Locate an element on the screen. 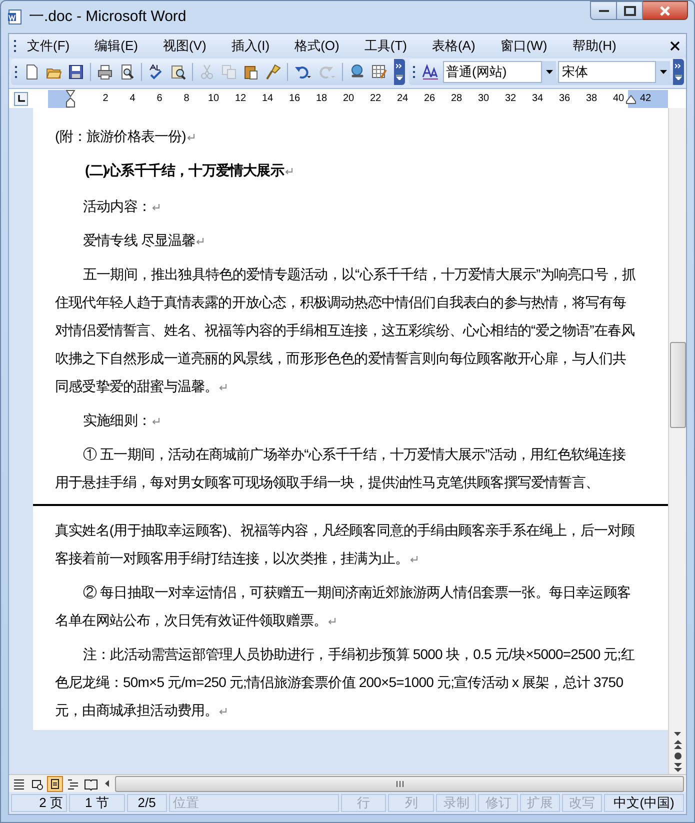  ruler-number: 42 is located at coordinates (645, 98).